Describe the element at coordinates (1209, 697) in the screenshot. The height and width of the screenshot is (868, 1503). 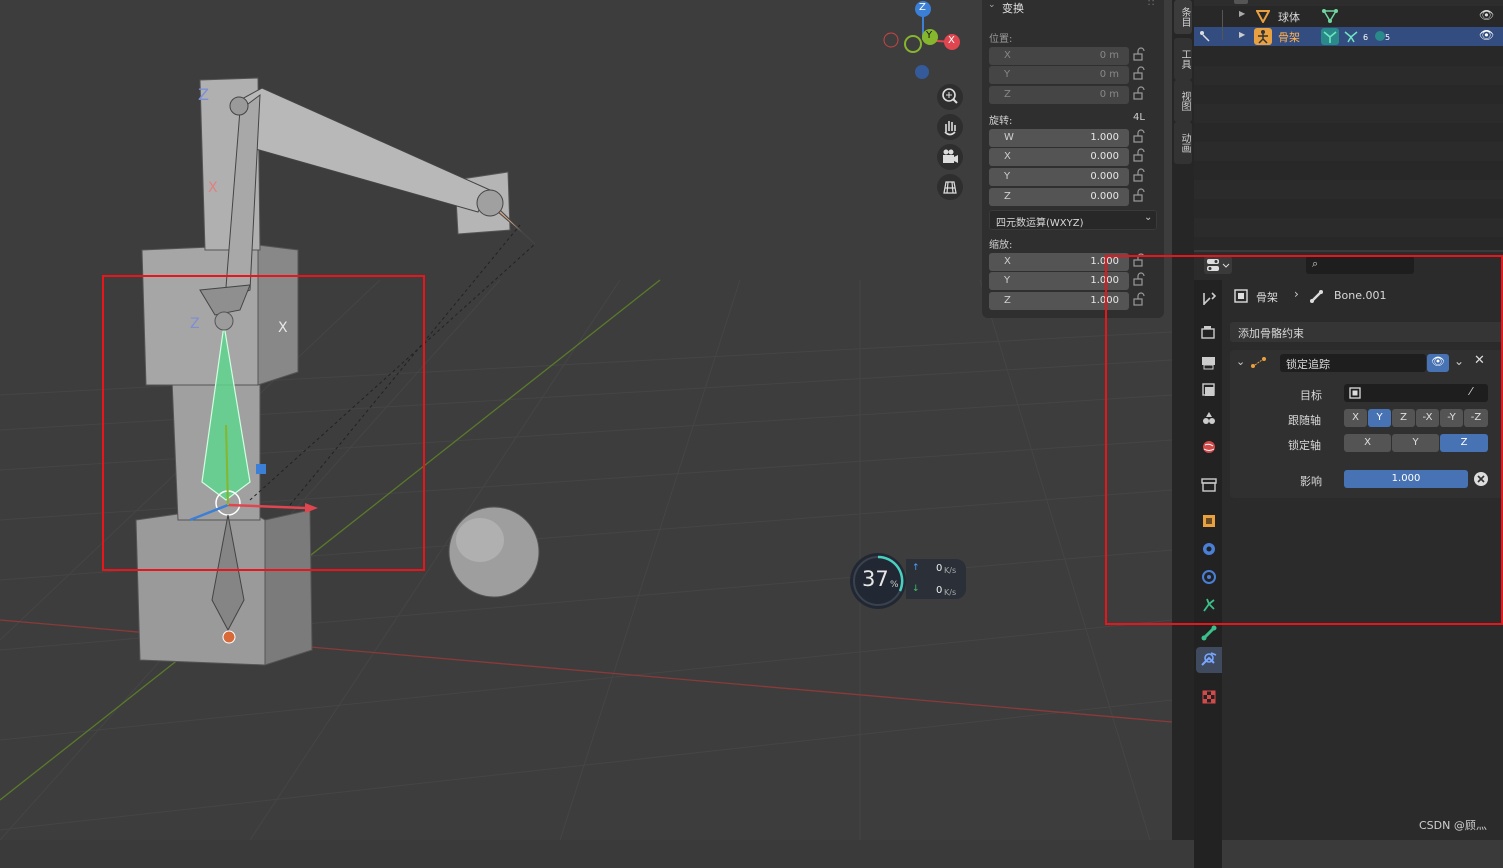
I see `texture-icon` at that location.